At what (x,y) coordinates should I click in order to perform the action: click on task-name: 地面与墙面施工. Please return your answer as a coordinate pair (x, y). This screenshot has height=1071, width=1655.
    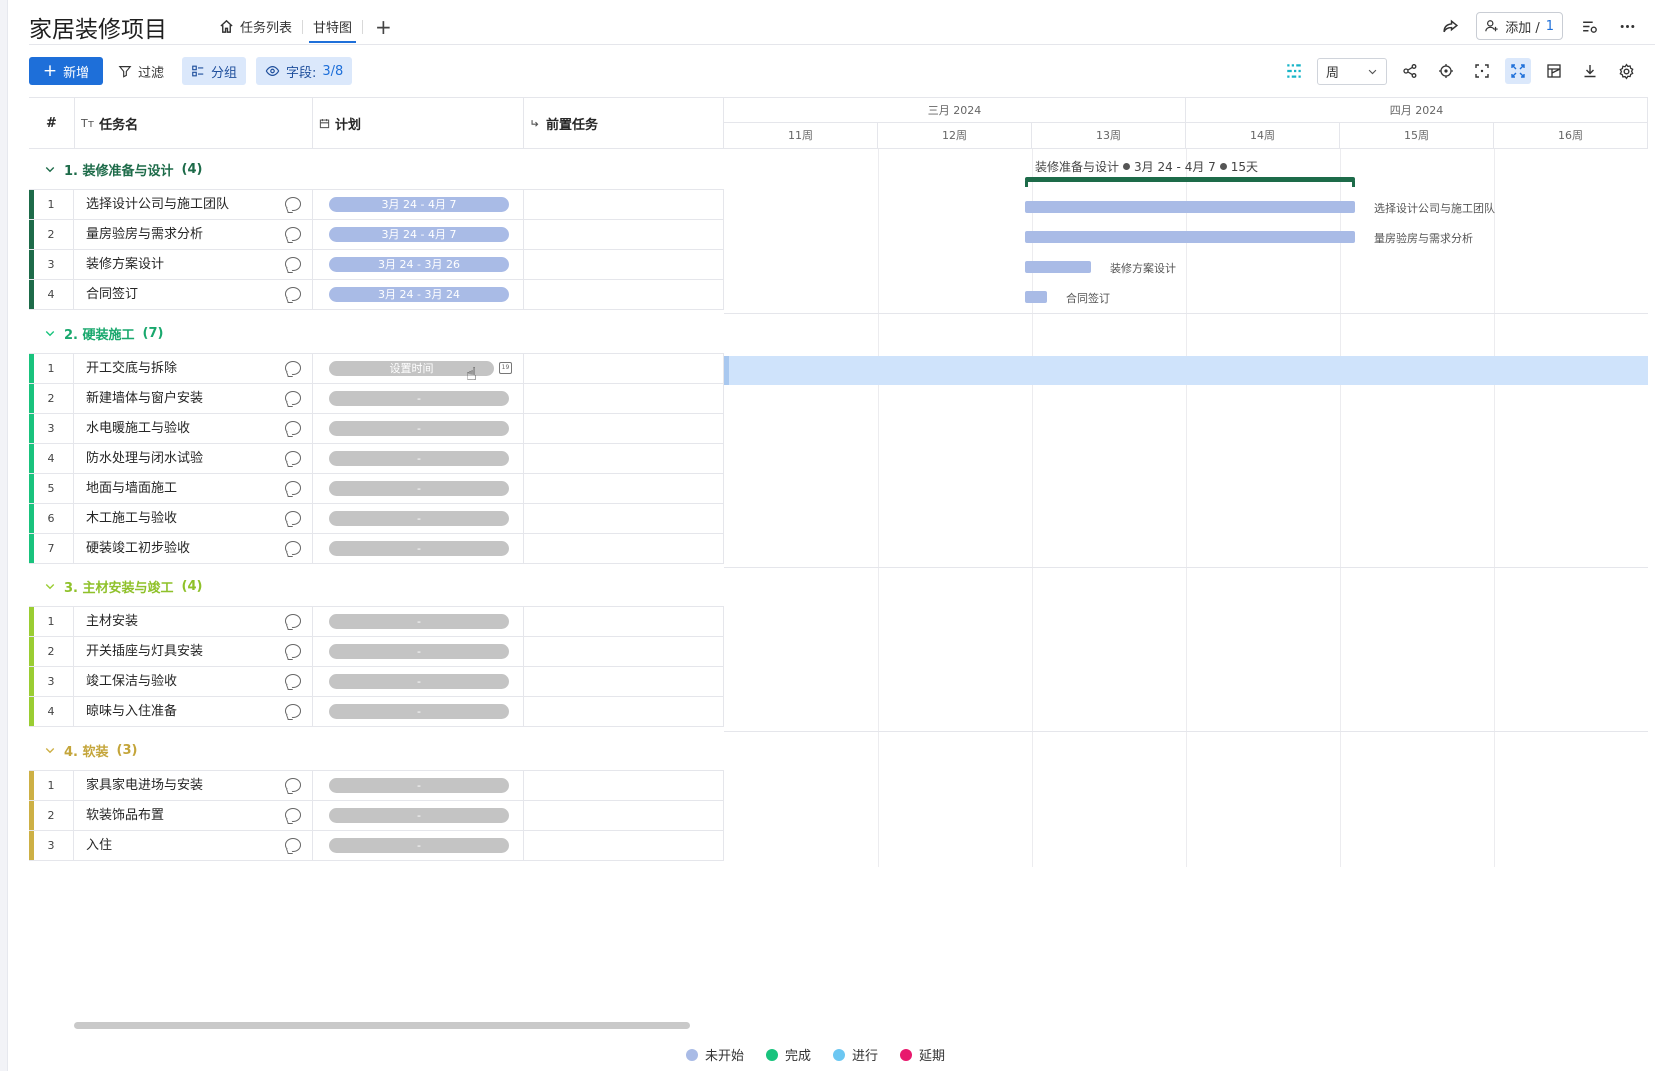
    Looking at the image, I should click on (131, 488).